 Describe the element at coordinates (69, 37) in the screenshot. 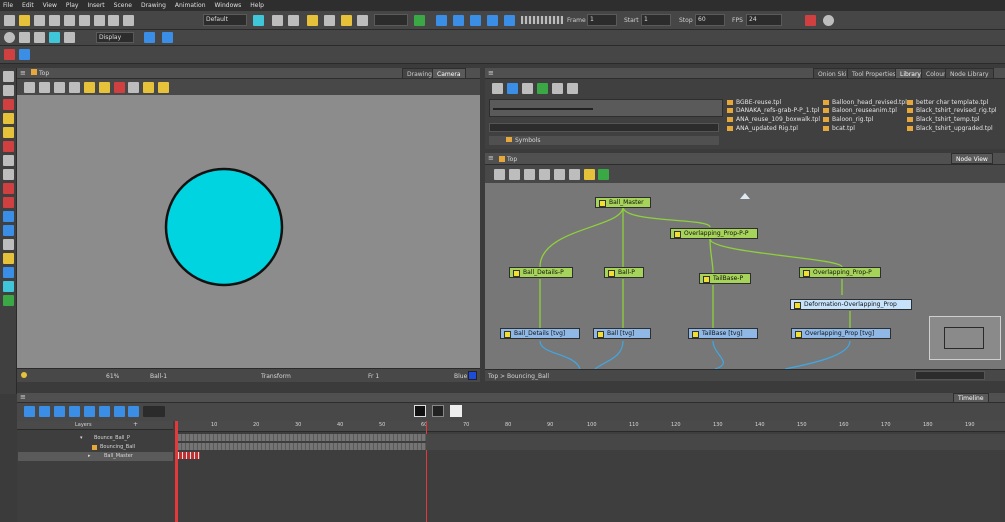

I see `ghost-icon` at that location.